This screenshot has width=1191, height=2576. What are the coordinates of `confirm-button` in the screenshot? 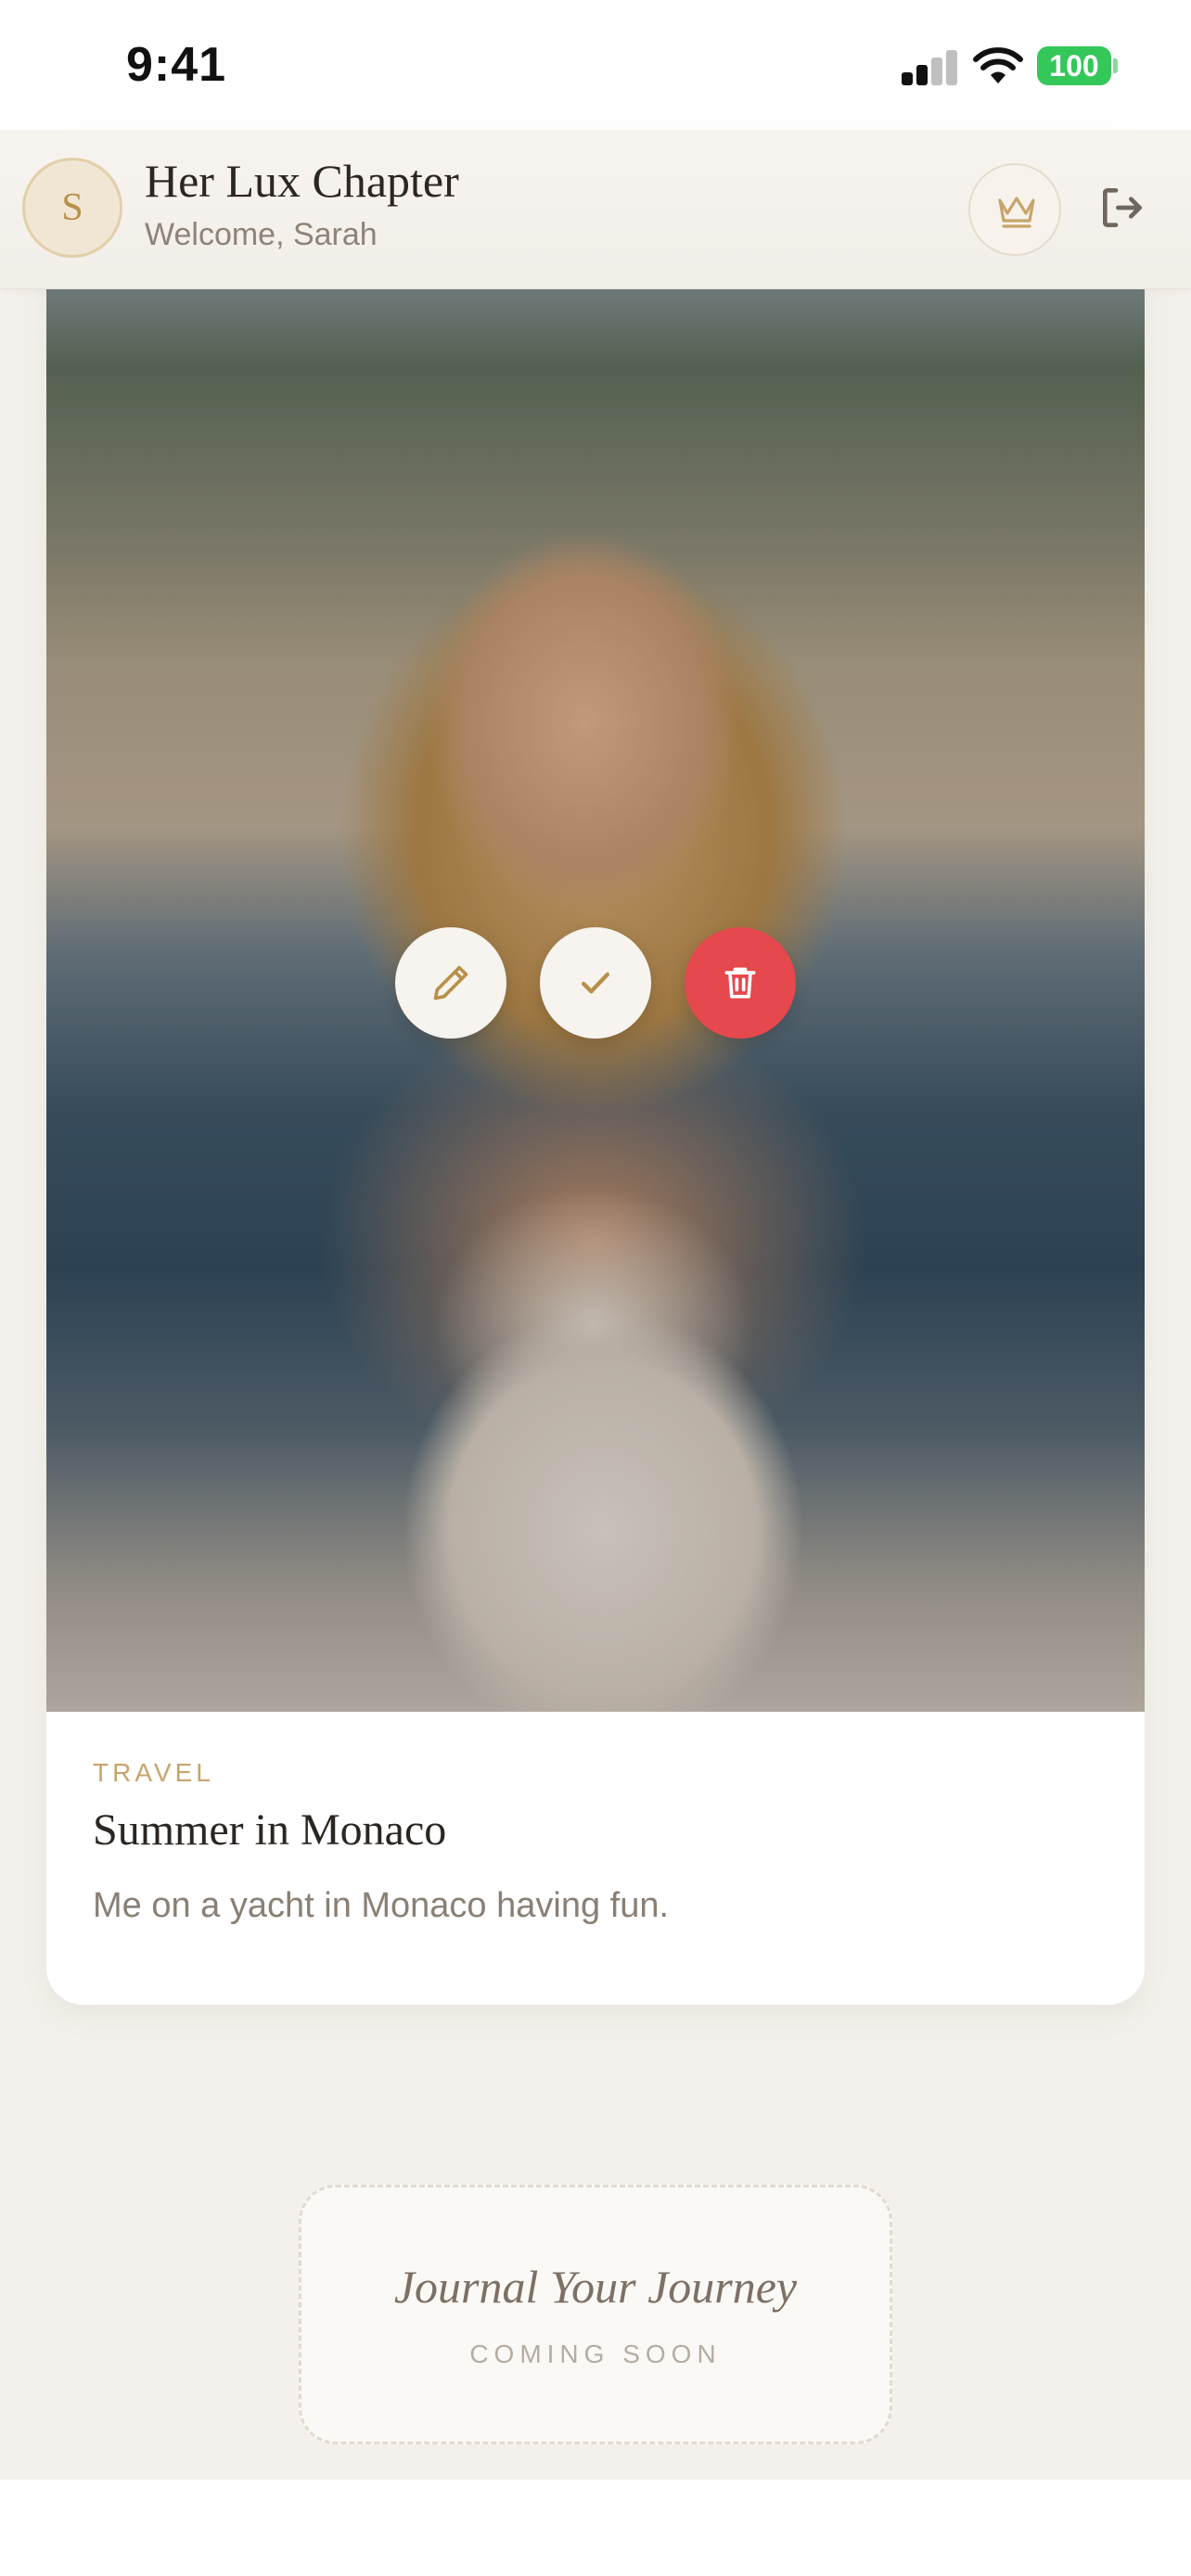 It's located at (595, 983).